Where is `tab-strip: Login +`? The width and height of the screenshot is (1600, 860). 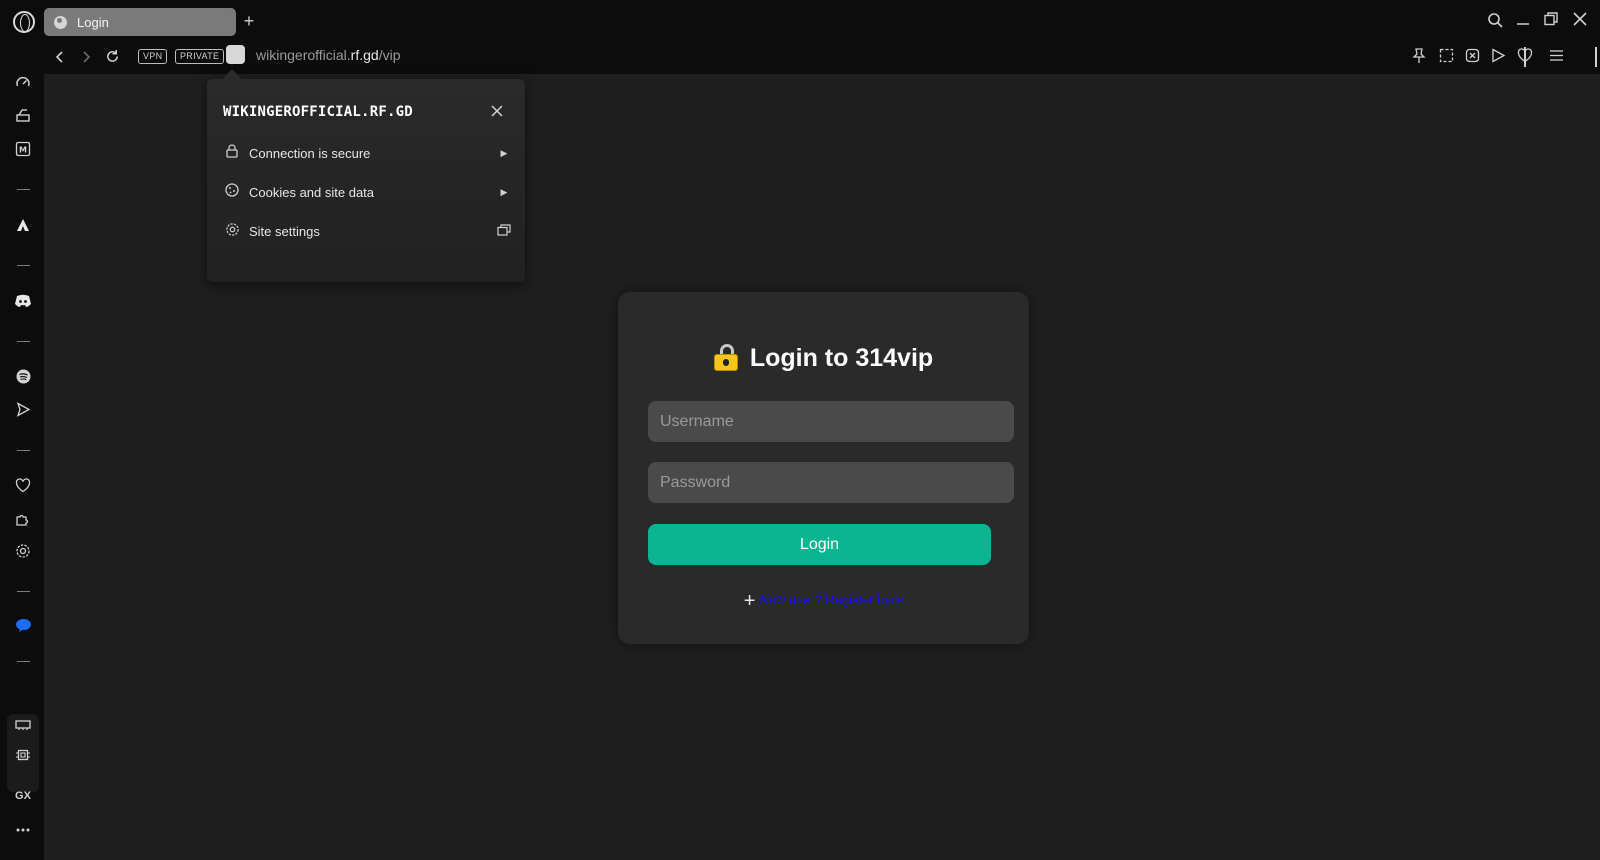
tab-strip: Login + is located at coordinates (800, 22).